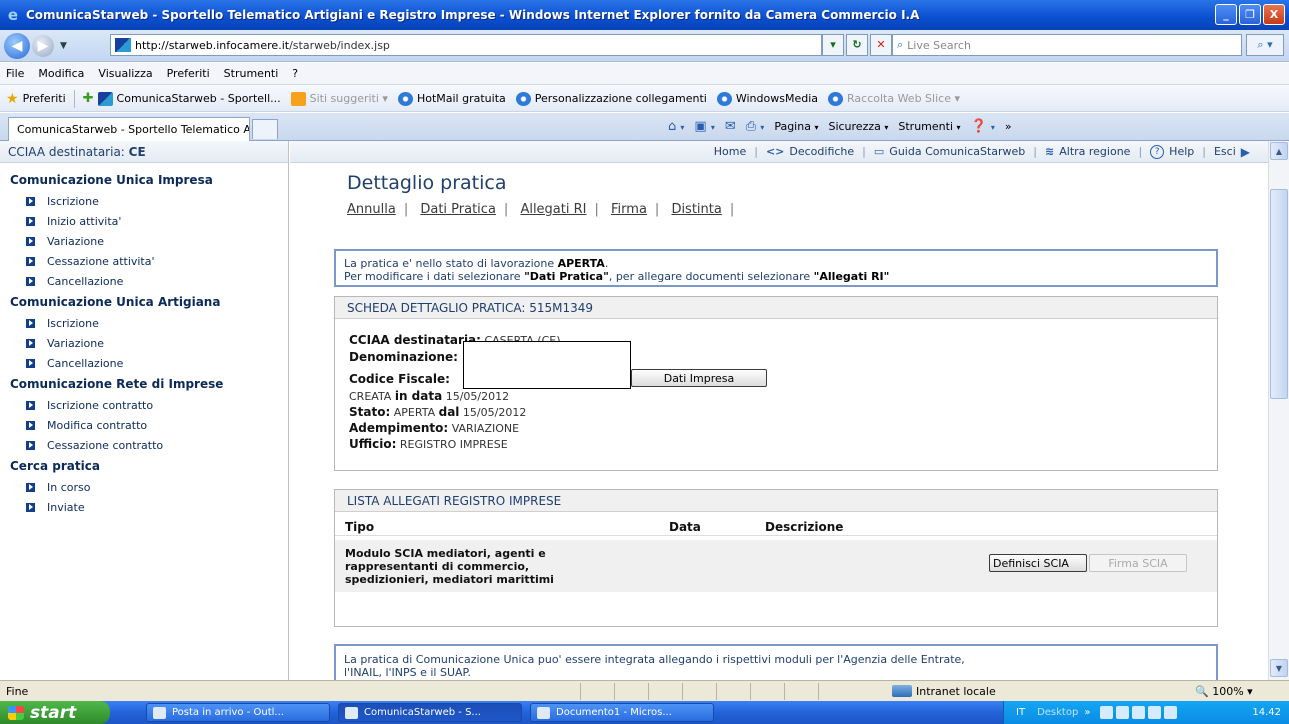  Describe the element at coordinates (449, 412) in the screenshot. I see `stato-dal: dal` at that location.